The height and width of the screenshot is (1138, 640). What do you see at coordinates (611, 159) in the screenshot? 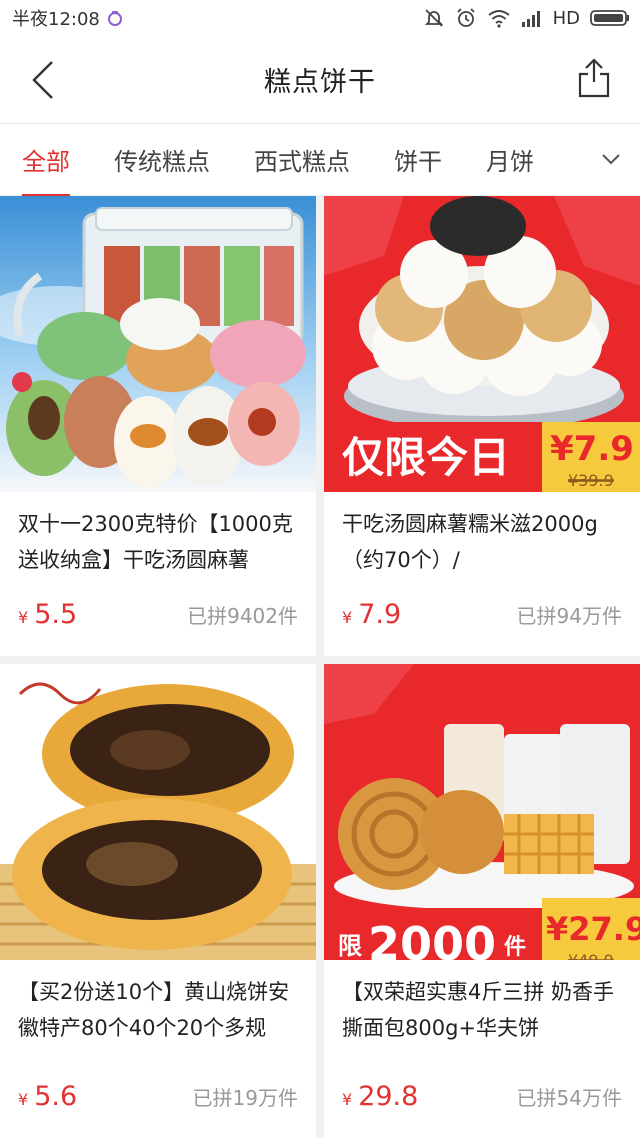
I see `chevron-down-icon` at bounding box center [611, 159].